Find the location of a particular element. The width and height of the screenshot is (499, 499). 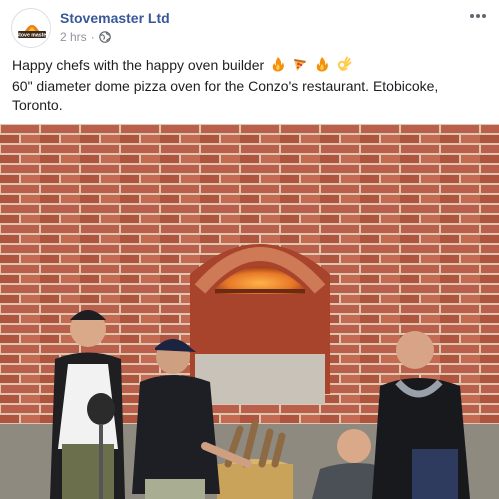

stovemaster-logo: Stove master is located at coordinates (31, 28).